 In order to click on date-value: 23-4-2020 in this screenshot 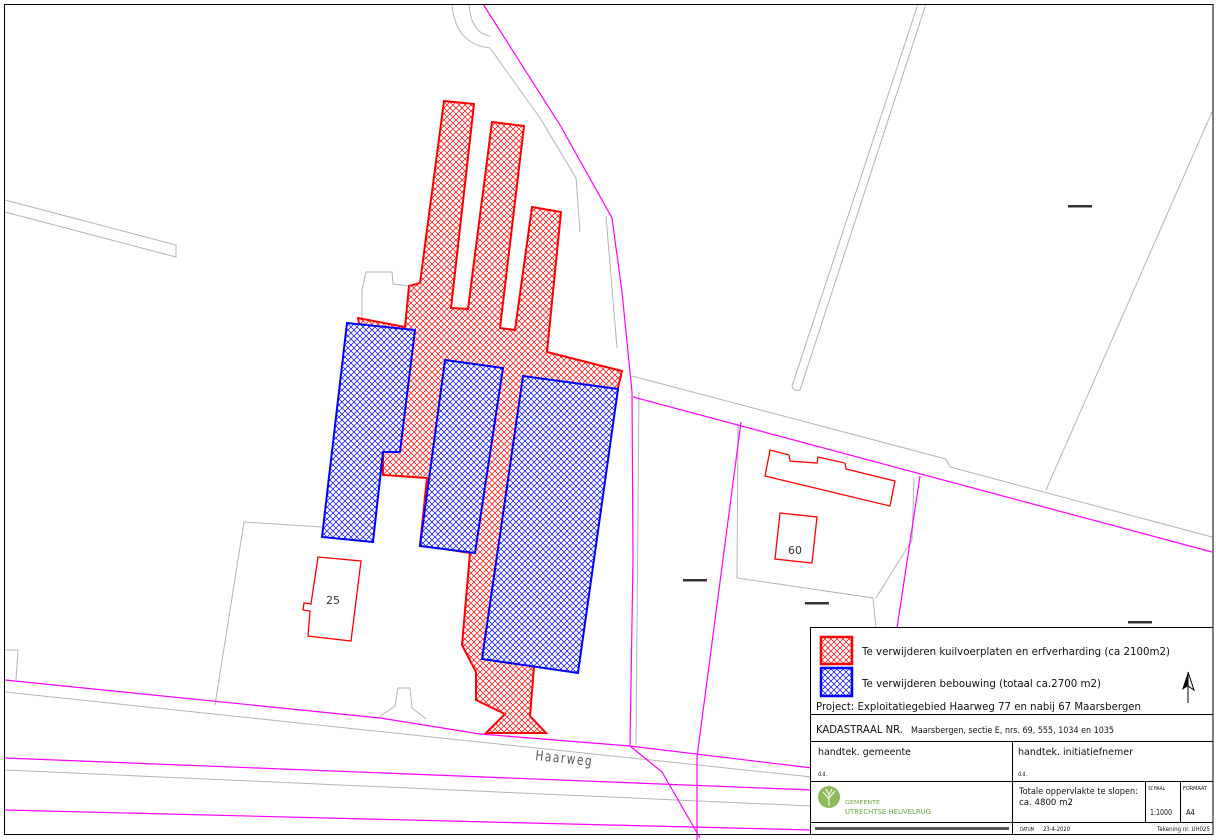, I will do `click(1056, 829)`.